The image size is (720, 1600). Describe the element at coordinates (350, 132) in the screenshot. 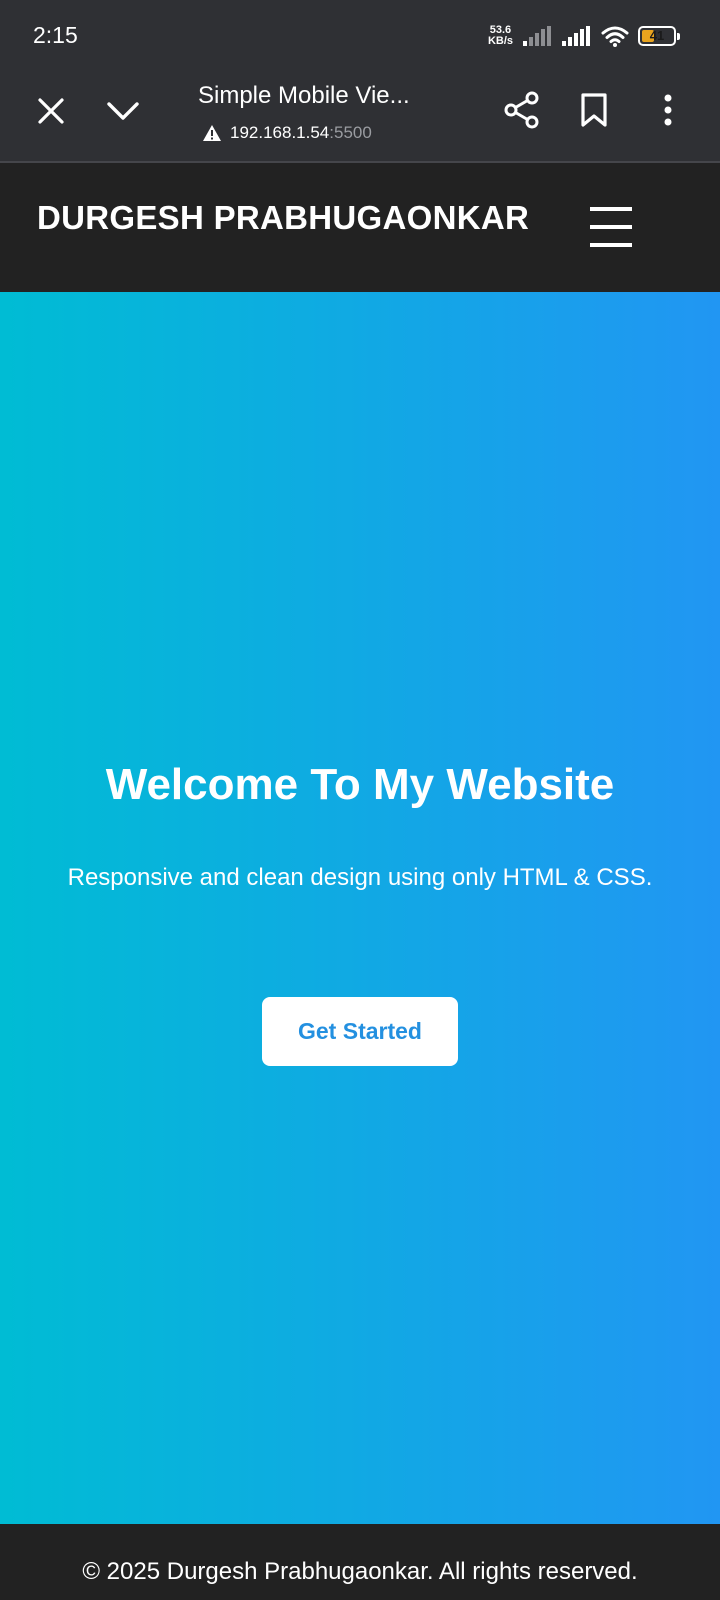

I see `url-port: :5500` at that location.